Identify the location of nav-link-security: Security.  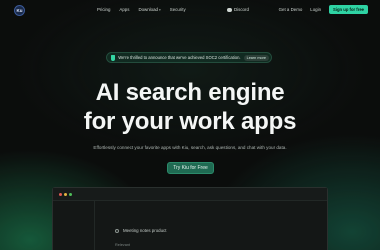
(178, 9).